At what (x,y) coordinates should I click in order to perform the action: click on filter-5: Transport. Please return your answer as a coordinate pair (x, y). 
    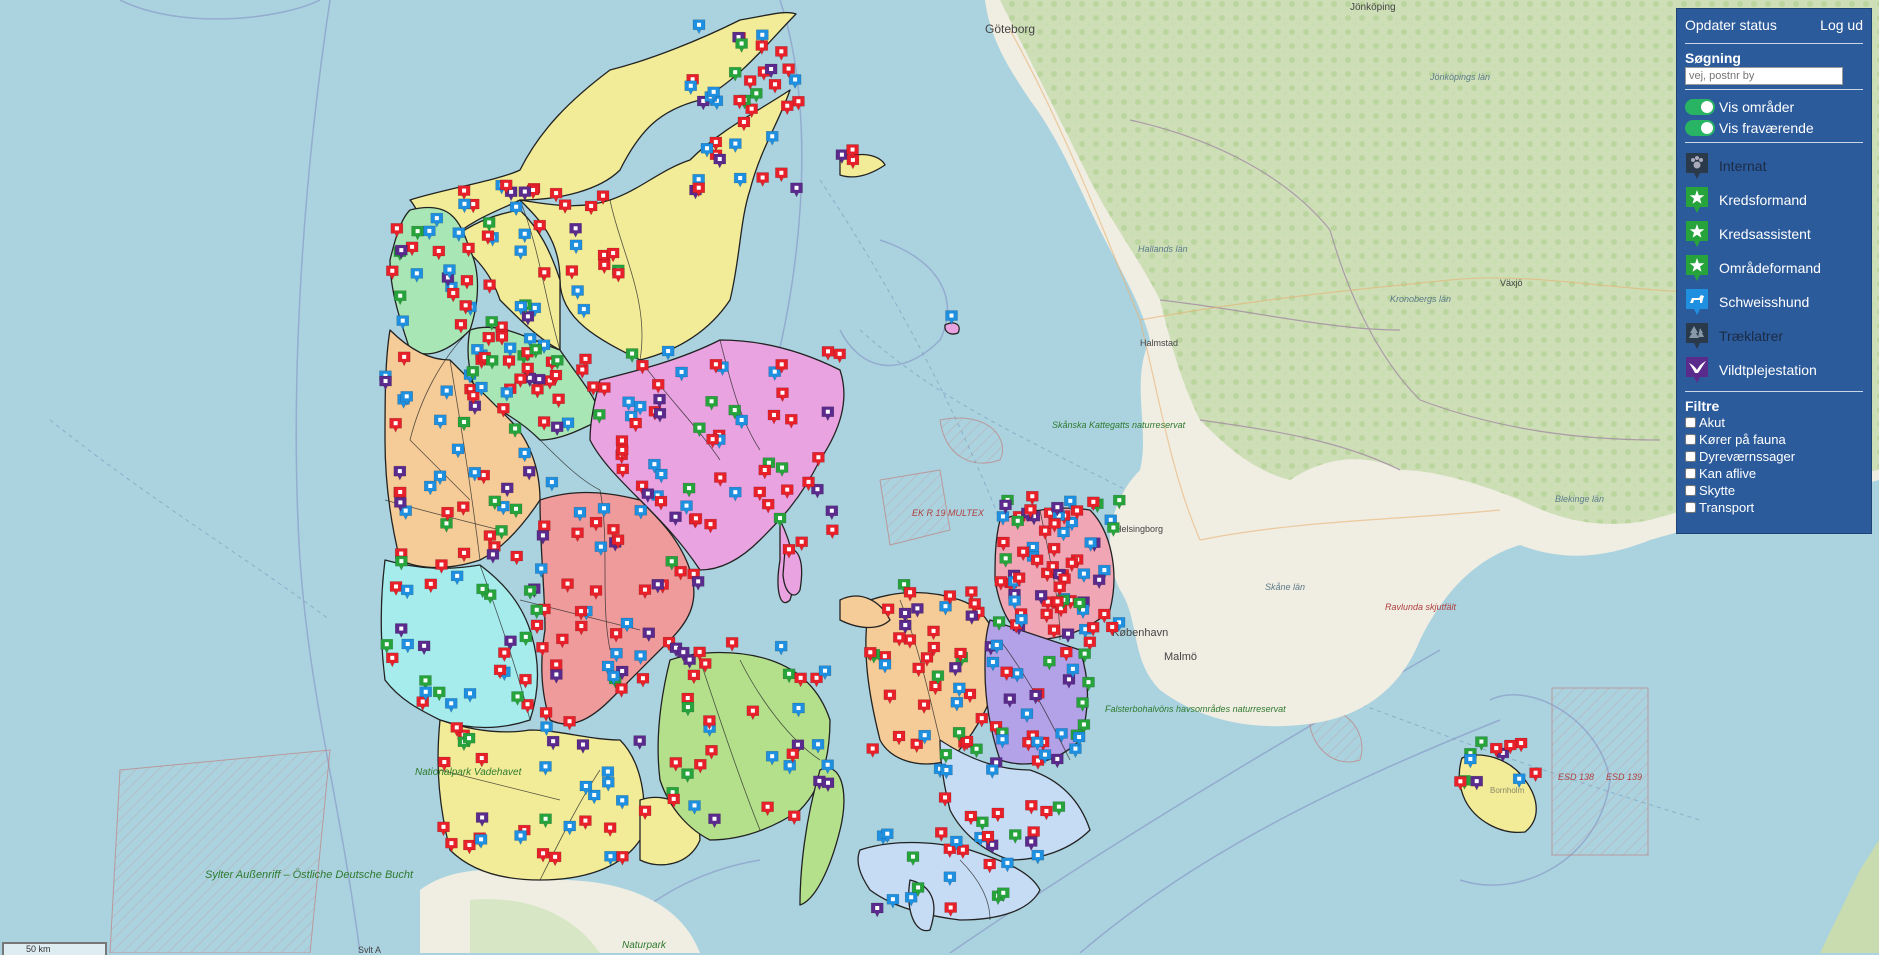
    Looking at the image, I should click on (1774, 507).